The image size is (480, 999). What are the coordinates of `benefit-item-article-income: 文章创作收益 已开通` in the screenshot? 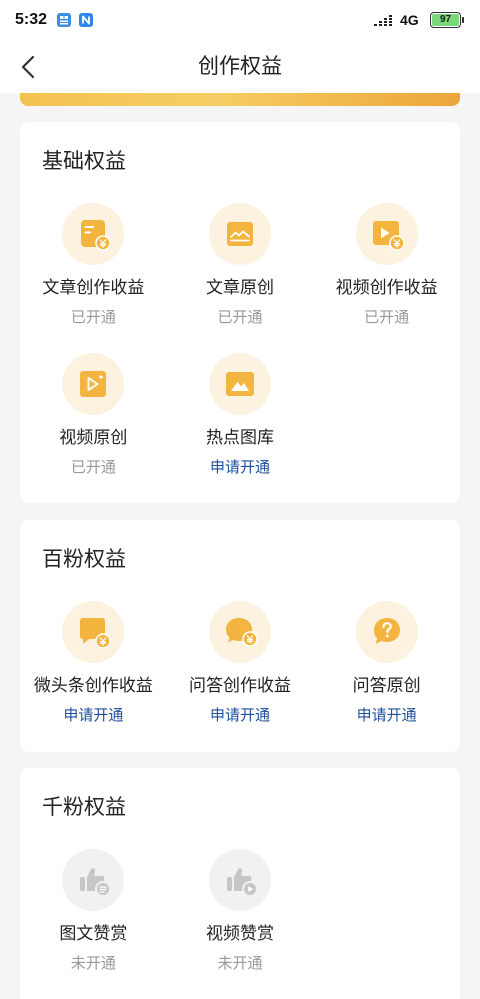 It's located at (93, 266).